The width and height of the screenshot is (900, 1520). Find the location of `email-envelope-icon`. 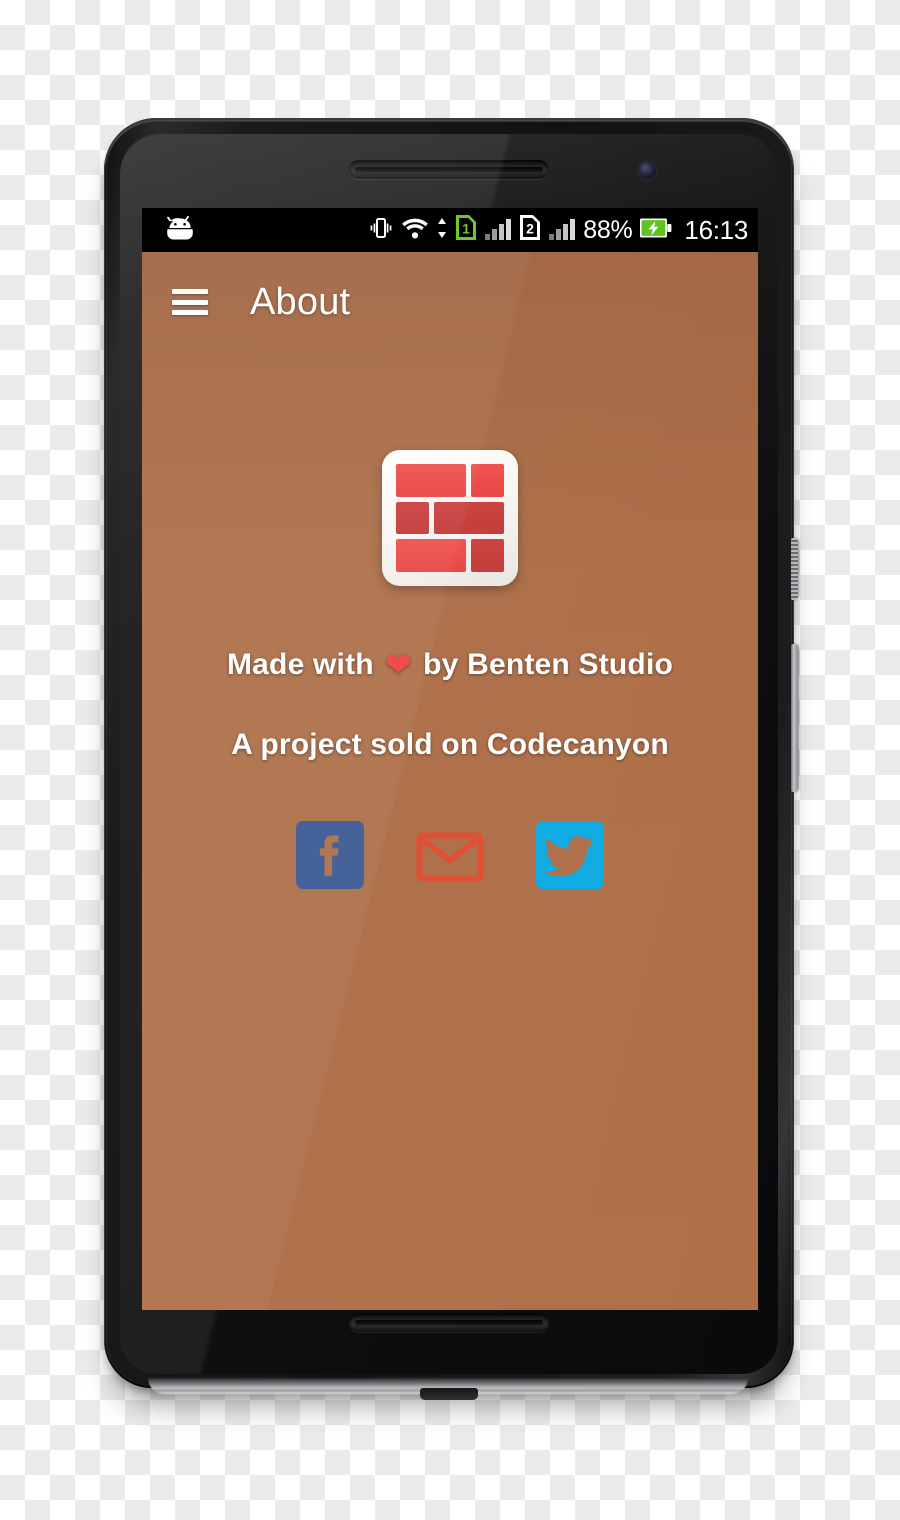

email-envelope-icon is located at coordinates (450, 855).